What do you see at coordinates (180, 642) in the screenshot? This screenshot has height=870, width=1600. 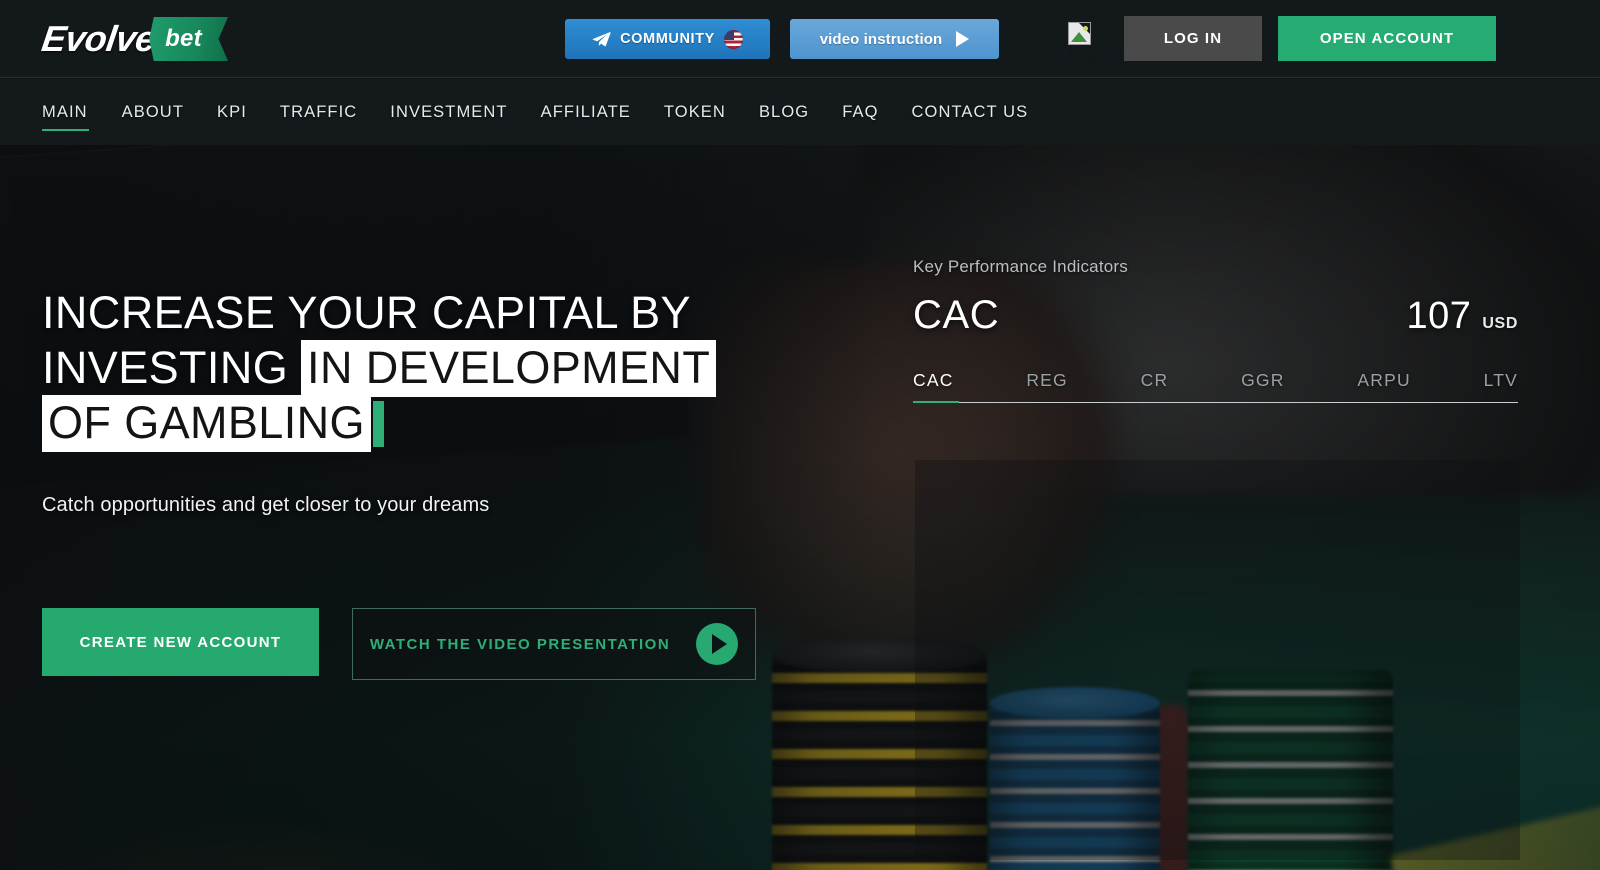 I see `create-new-account-button: CREATE NEW ACCOUNT` at bounding box center [180, 642].